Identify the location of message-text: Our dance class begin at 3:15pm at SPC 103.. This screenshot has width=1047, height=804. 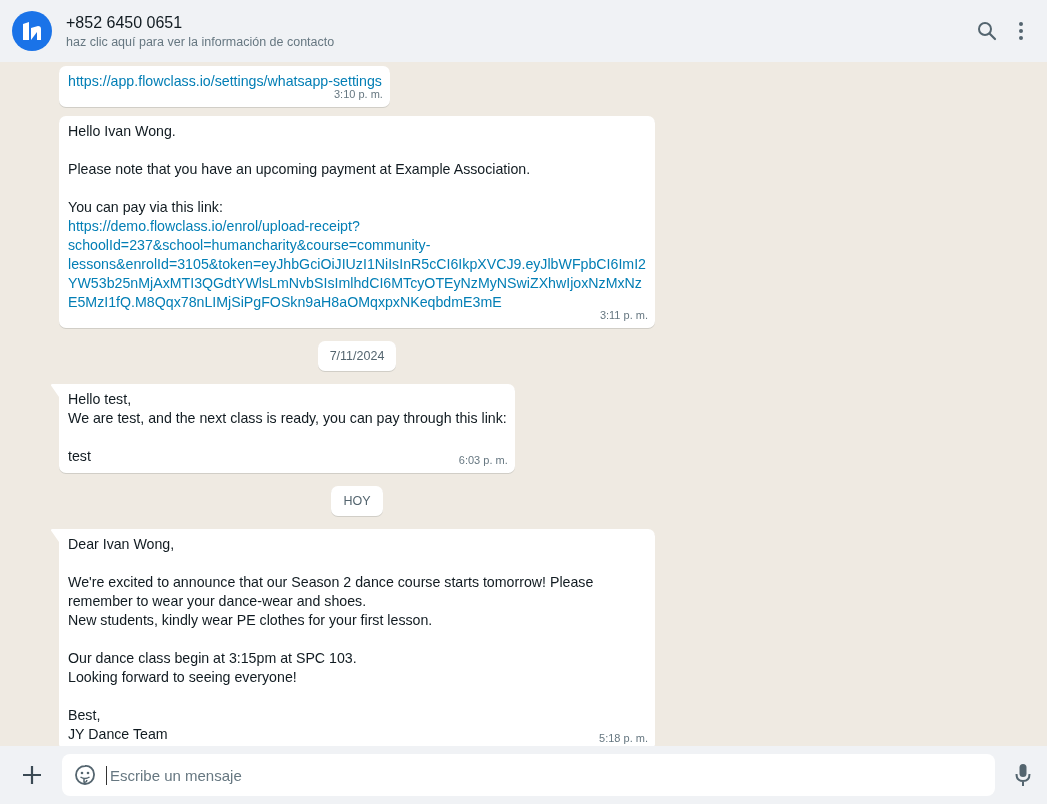
(212, 658).